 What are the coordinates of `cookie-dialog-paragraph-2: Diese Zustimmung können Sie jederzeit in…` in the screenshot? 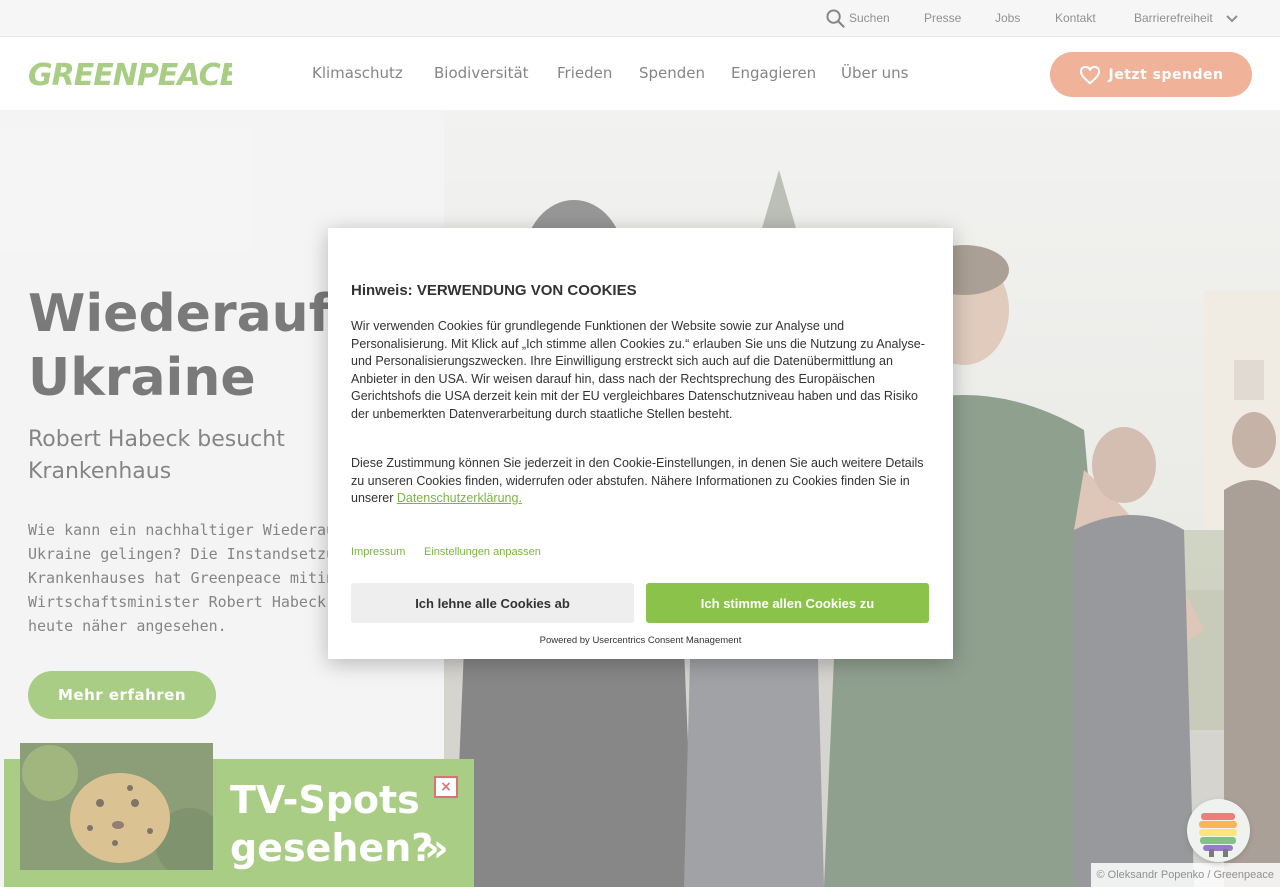 It's located at (641, 481).